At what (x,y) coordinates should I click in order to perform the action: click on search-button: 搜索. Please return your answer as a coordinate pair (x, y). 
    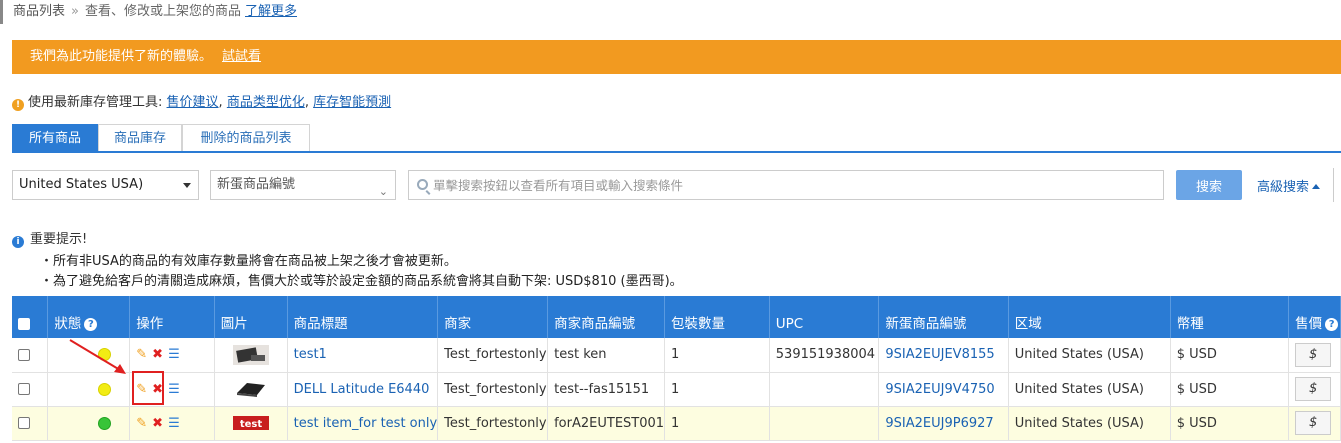
    Looking at the image, I should click on (1209, 185).